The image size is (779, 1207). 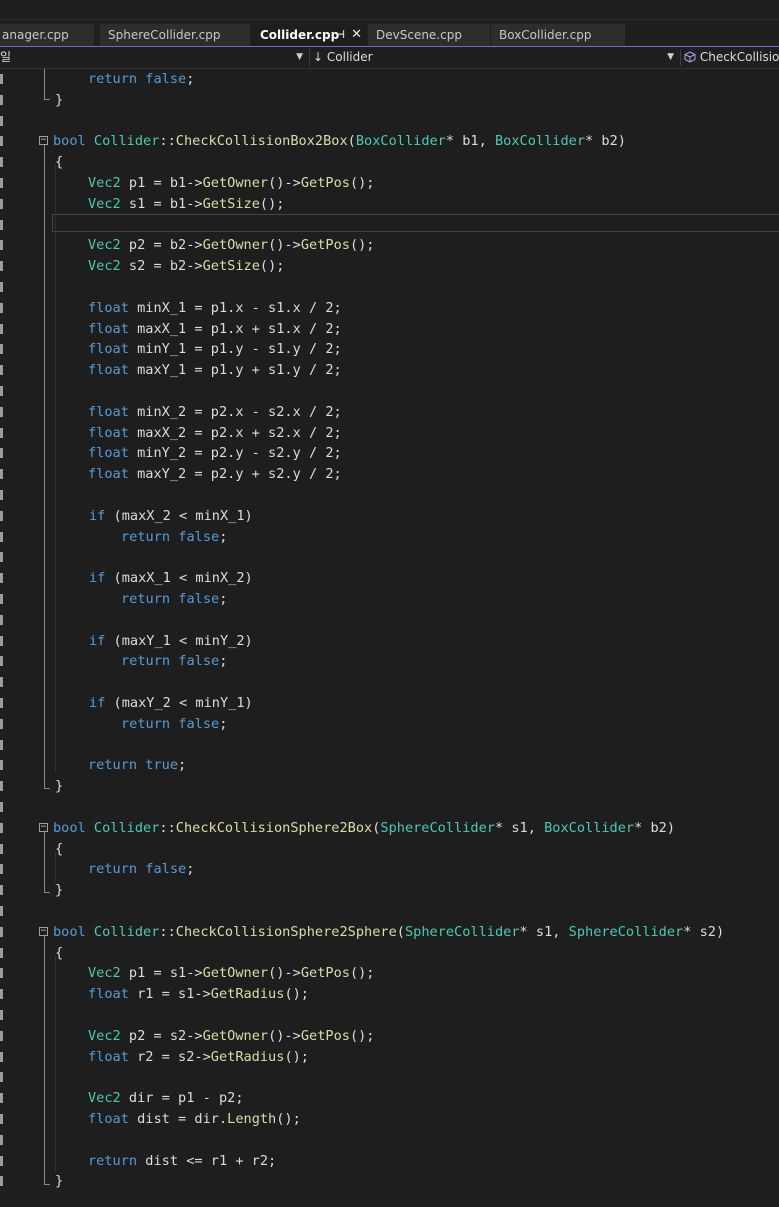 What do you see at coordinates (389, 516) in the screenshot?
I see `code-line: if (maxX_2 < minX_1)` at bounding box center [389, 516].